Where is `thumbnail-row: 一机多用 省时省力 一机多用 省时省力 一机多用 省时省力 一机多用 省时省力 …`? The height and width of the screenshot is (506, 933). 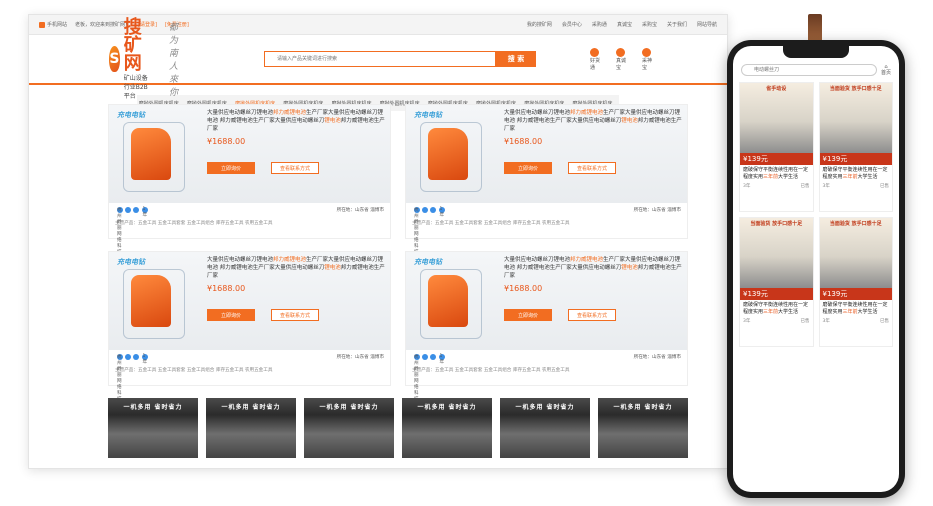
thumbnail-row: 一机多用 省时省力 一机多用 省时省力 一机多用 省时省力 一机多用 省时省力 … is located at coordinates (398, 428).